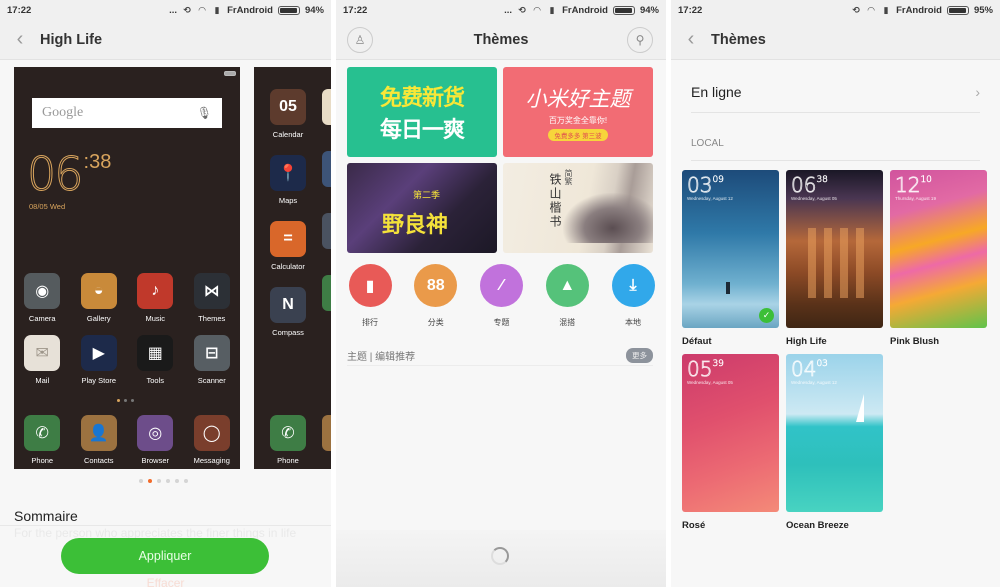 The width and height of the screenshot is (1000, 587). I want to click on theme-card-ocean-breeze: 0403 Wednesday, August 12 Ocean Breeze, so click(834, 446).